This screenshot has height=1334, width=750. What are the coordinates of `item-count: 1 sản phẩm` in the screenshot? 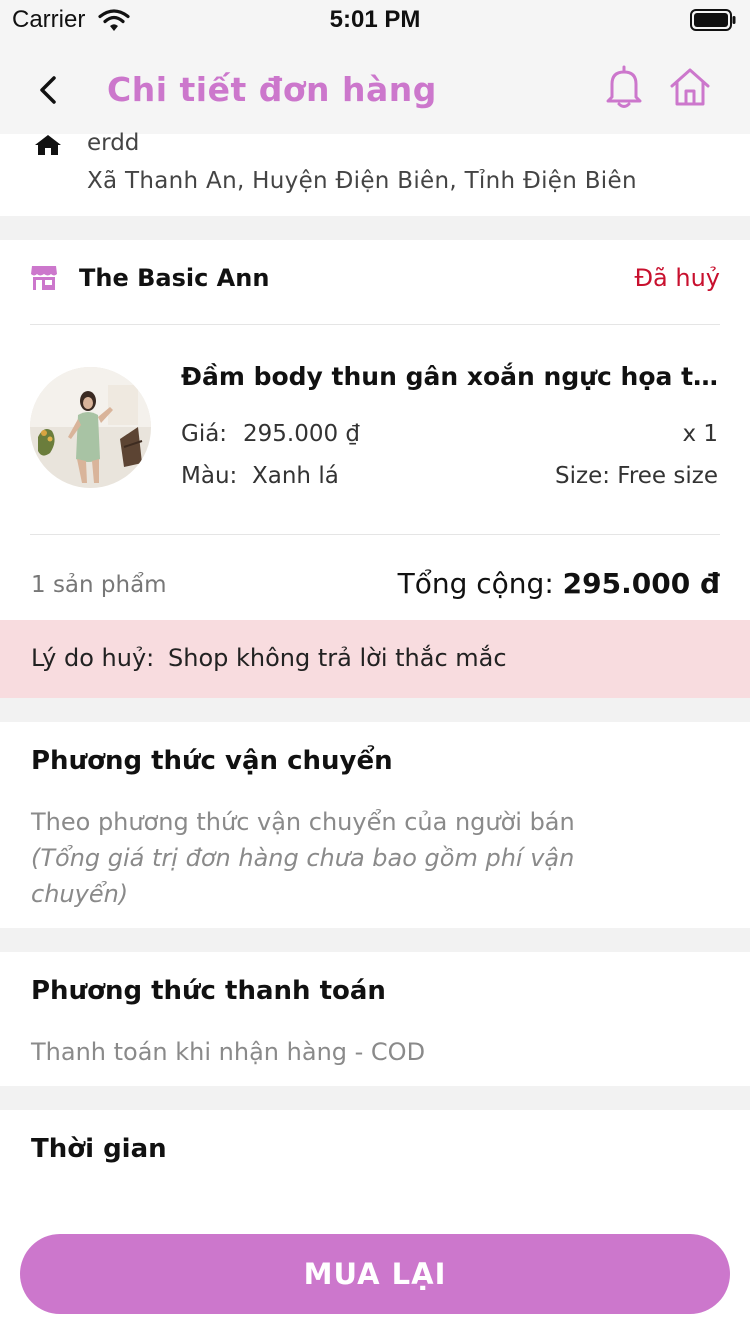 It's located at (99, 585).